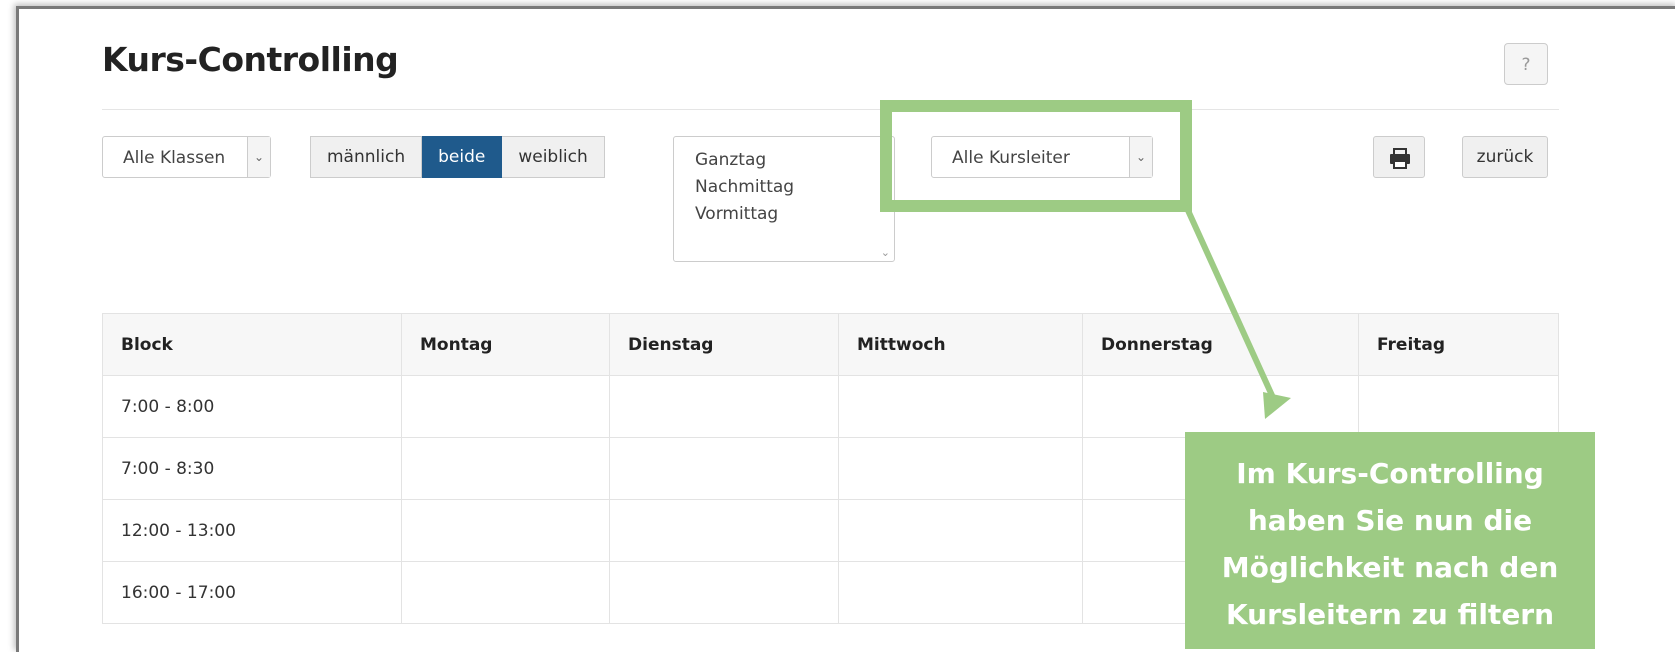 This screenshot has width=1675, height=652. I want to click on callout-line: haben Sie nun die, so click(1390, 520).